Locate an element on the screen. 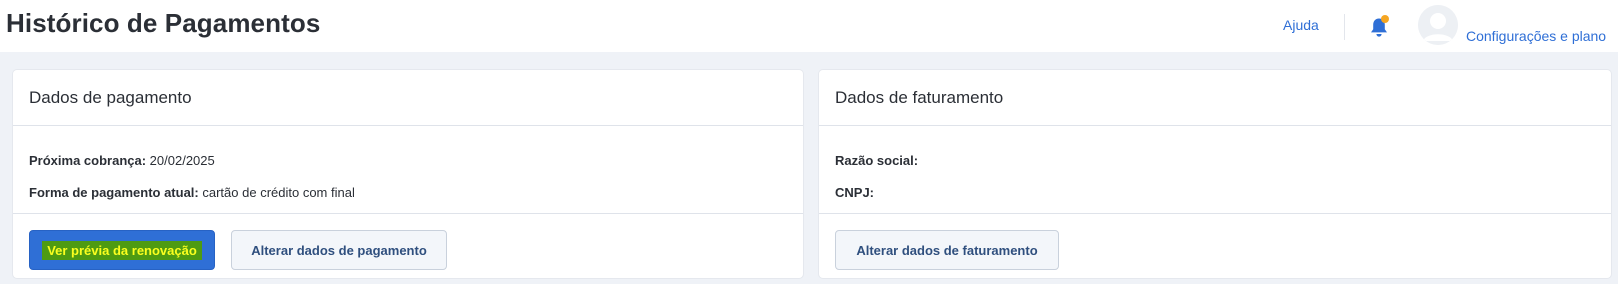  next-charge-field: Próxima cobrança: 20/02/2025 is located at coordinates (122, 160).